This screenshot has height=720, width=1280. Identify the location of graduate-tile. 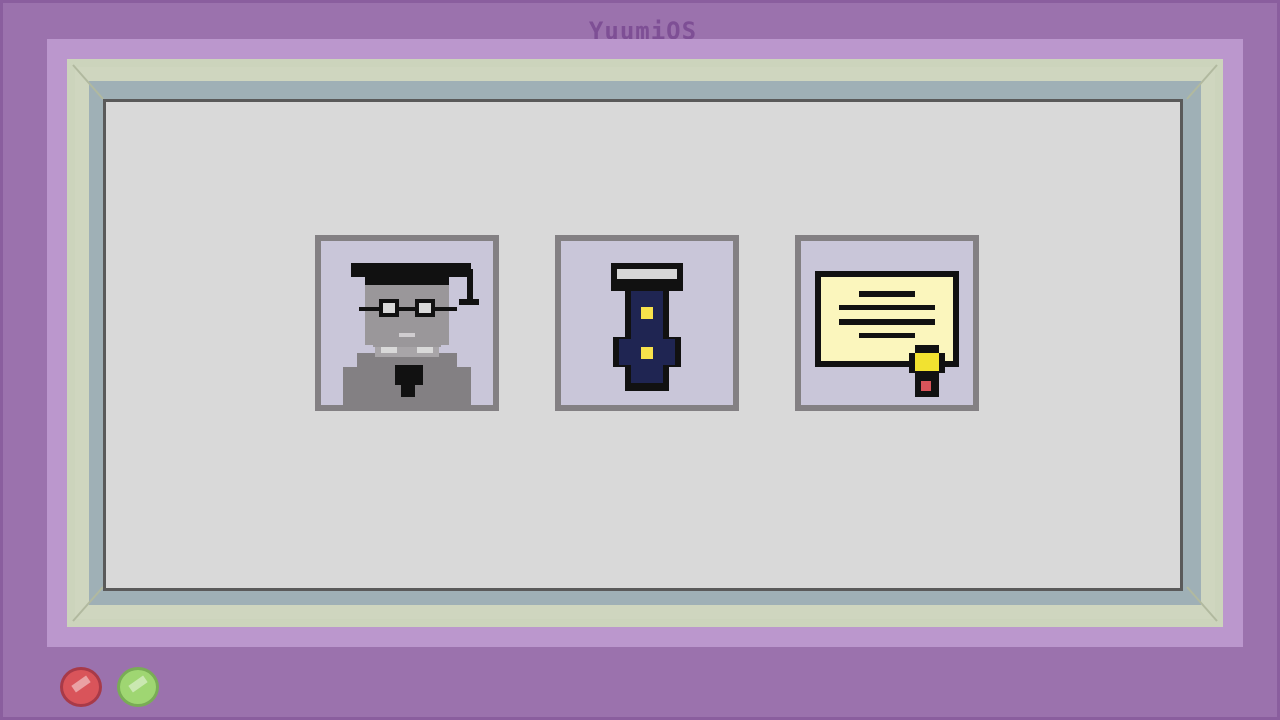
(407, 323).